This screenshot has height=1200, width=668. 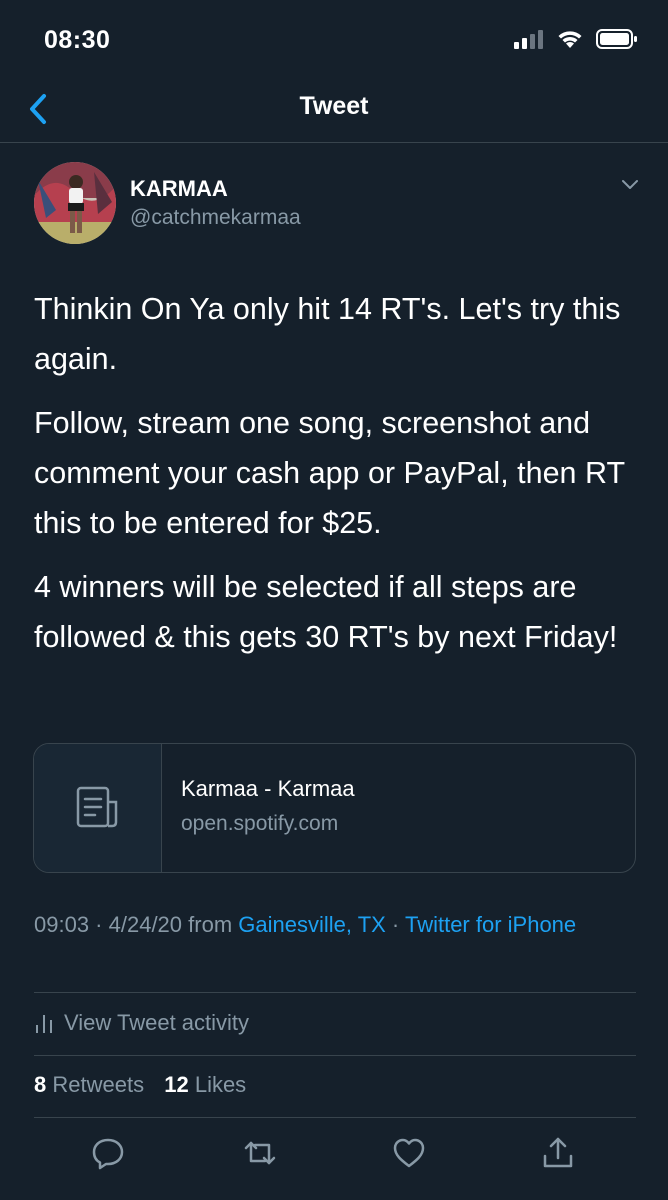 I want to click on like-button, so click(x=409, y=1153).